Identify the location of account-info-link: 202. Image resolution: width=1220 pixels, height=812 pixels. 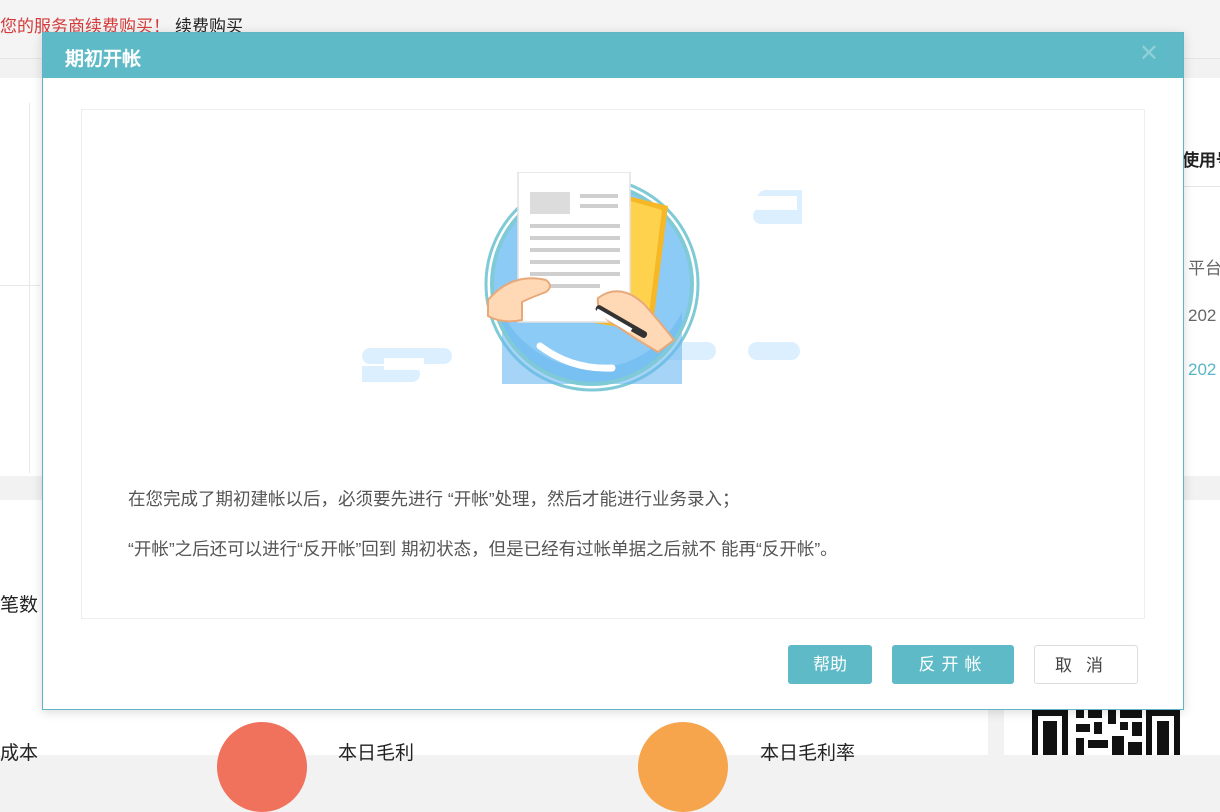
(1202, 370).